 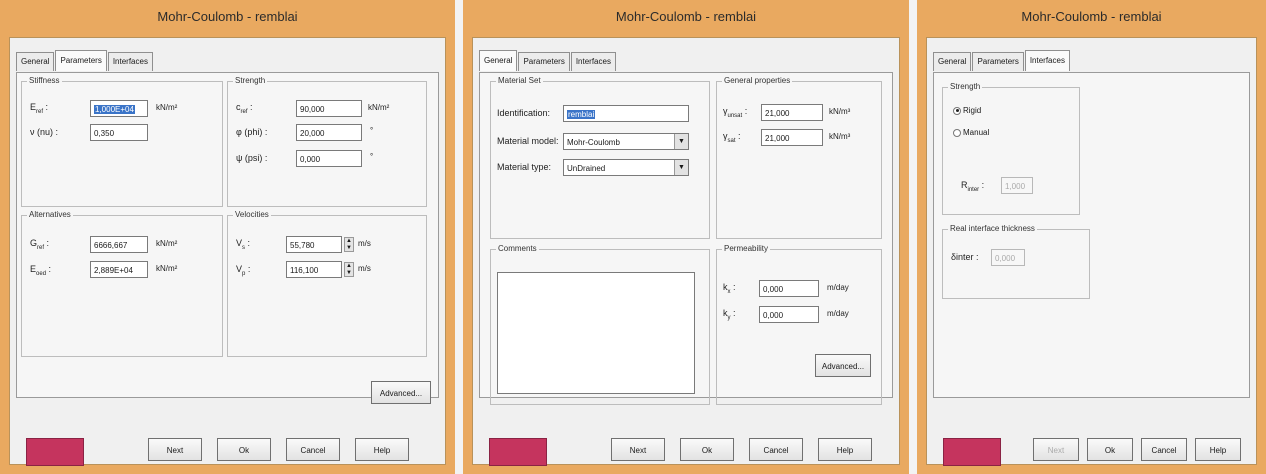 I want to click on ky-label: ky :, so click(x=729, y=314).